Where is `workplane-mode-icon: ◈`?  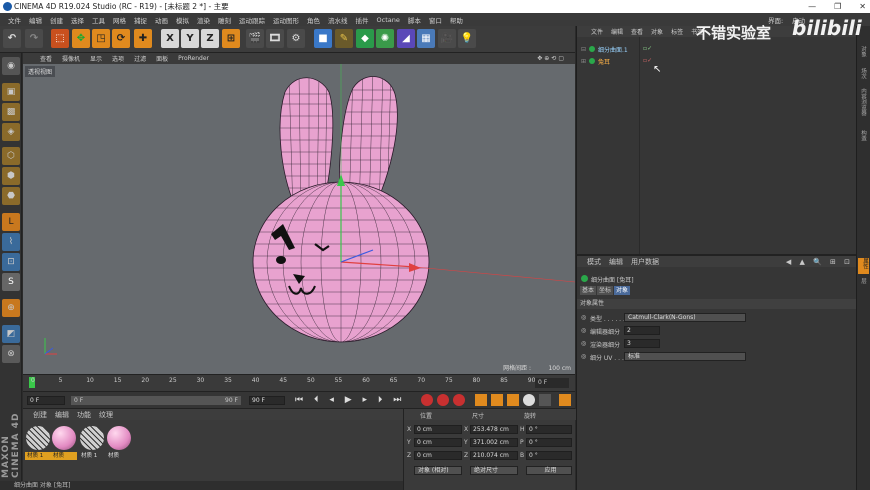
workplane-mode-icon: ◈ is located at coordinates (11, 132).